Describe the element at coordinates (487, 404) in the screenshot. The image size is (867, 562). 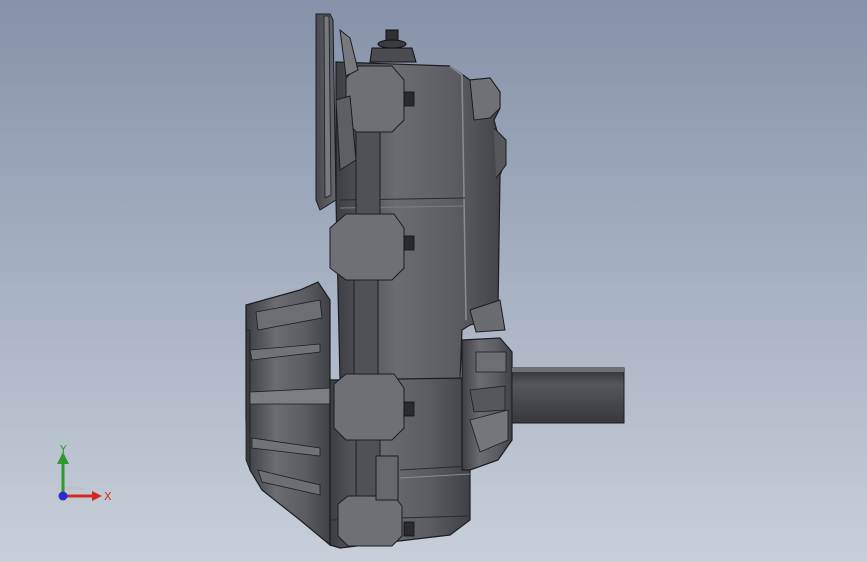
I see `output-bearing-housing` at that location.